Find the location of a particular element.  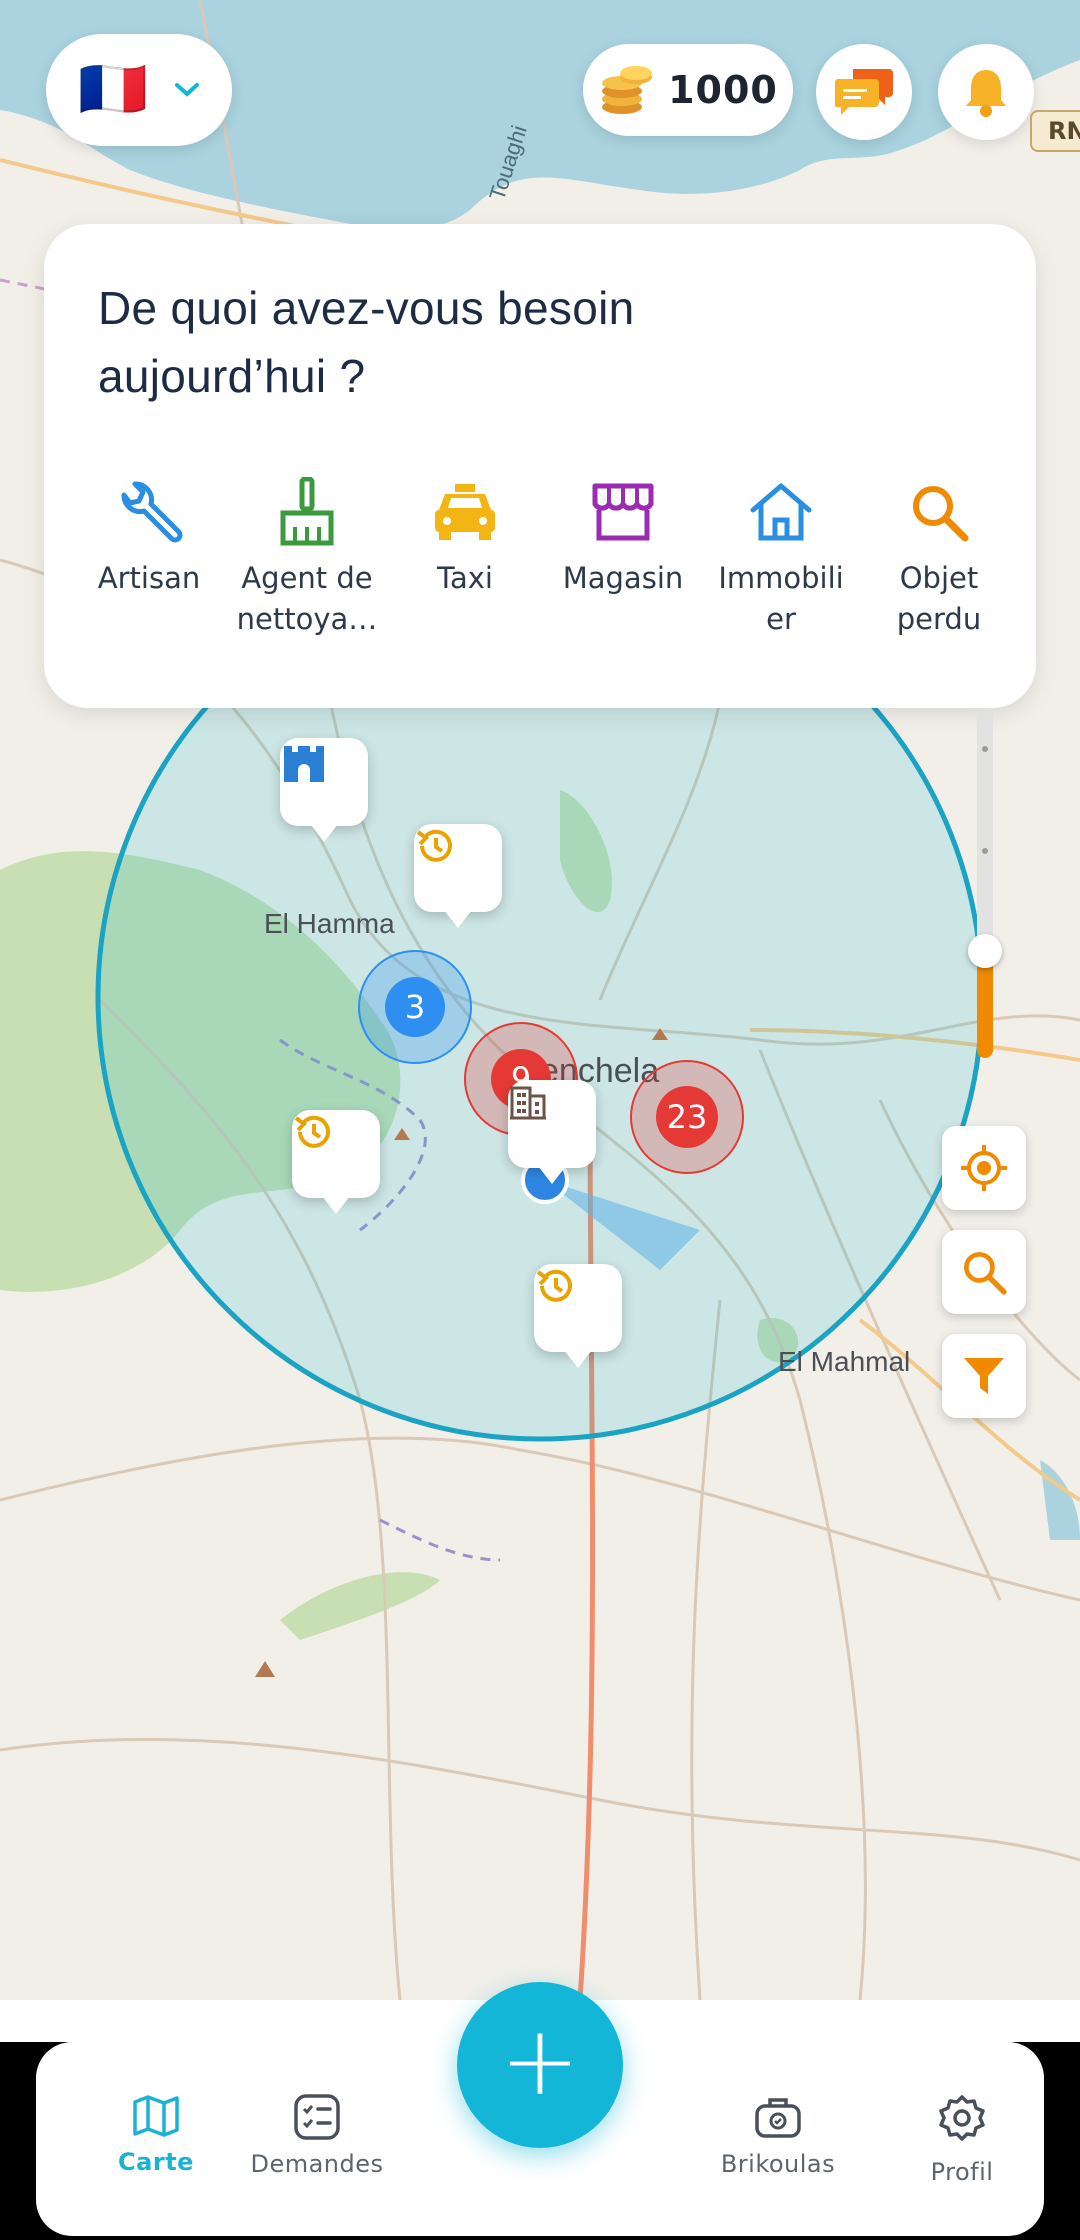

france-flag-icon: 🇫🇷 is located at coordinates (113, 89).